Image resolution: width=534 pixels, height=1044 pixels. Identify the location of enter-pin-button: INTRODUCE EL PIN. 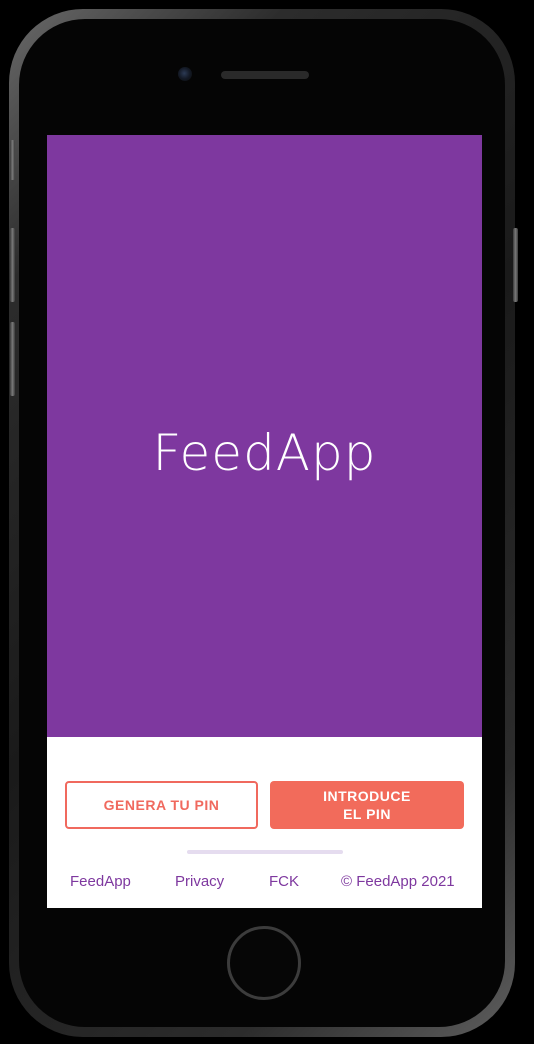
(367, 805).